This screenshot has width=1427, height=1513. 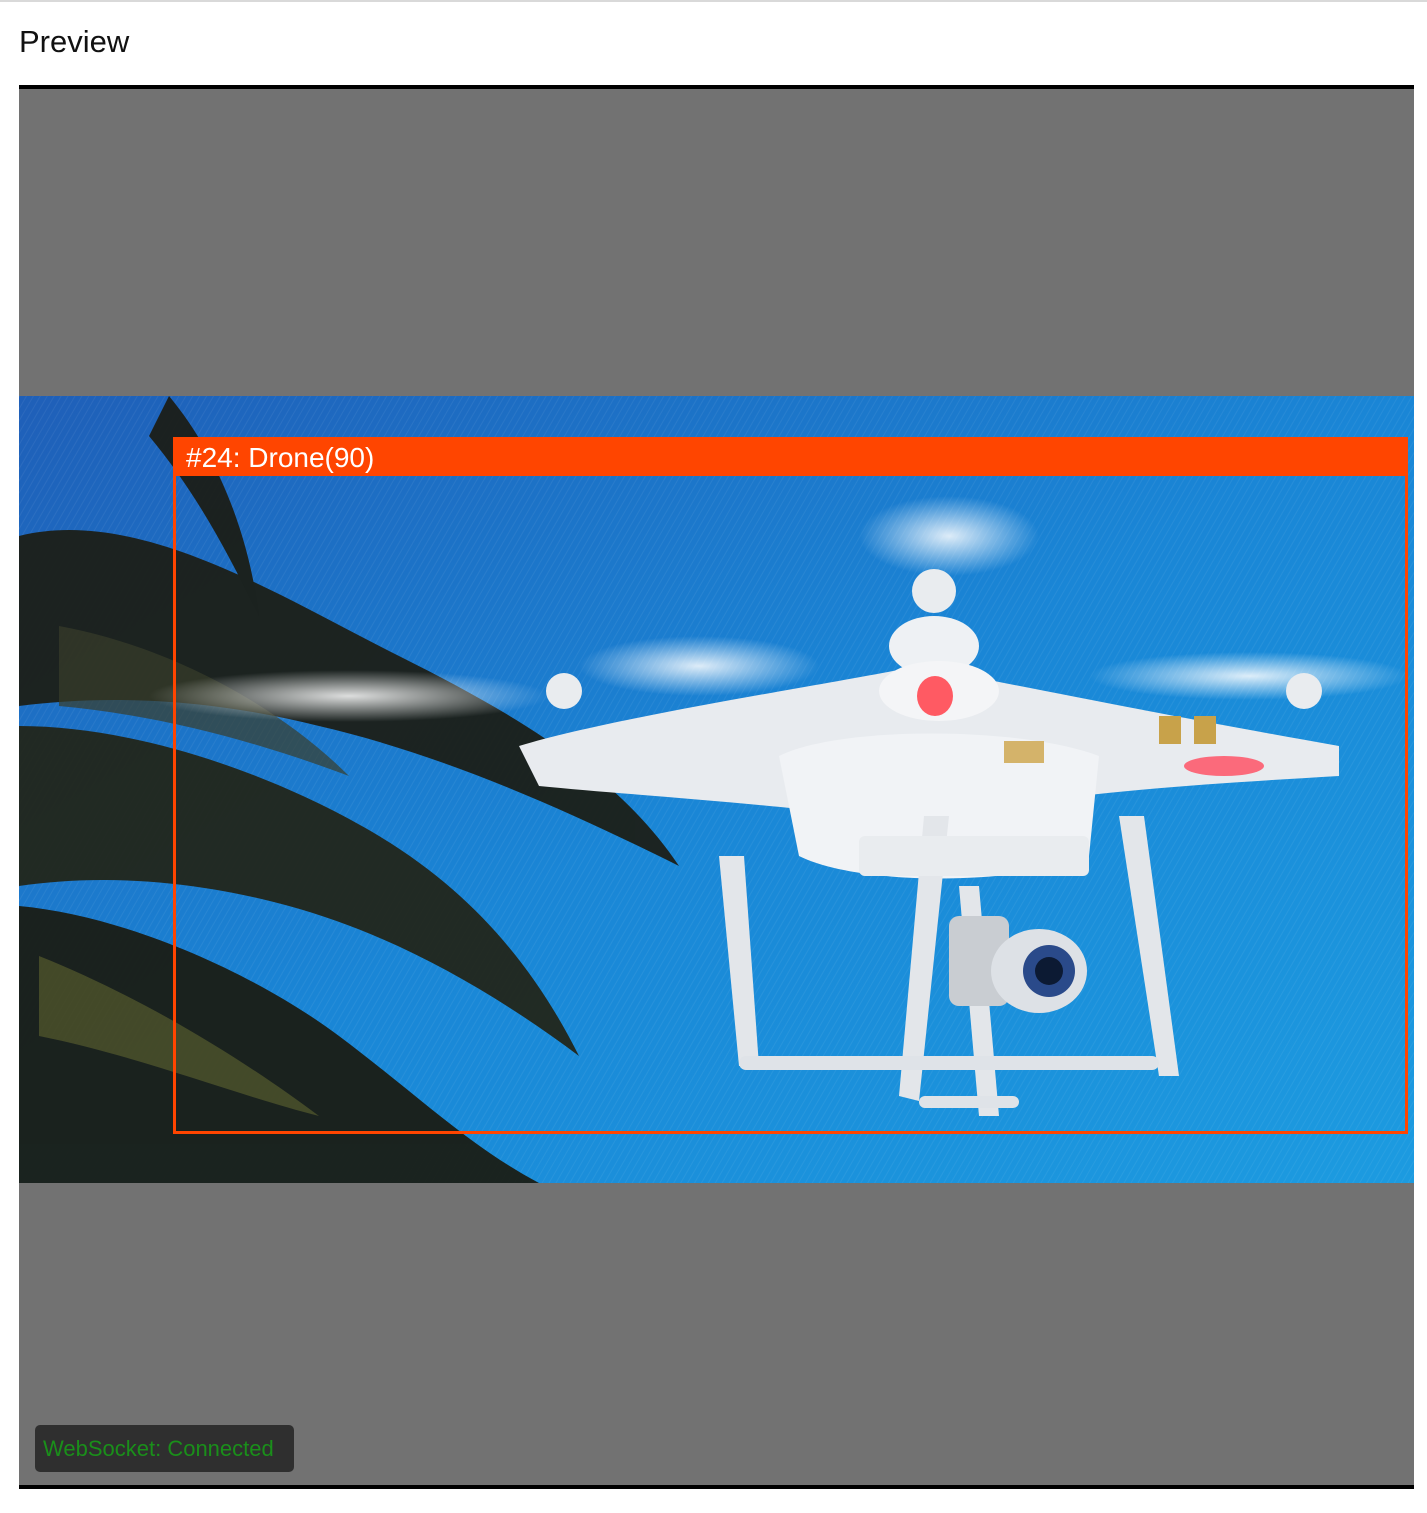 I want to click on page-title: Preview, so click(x=74, y=41).